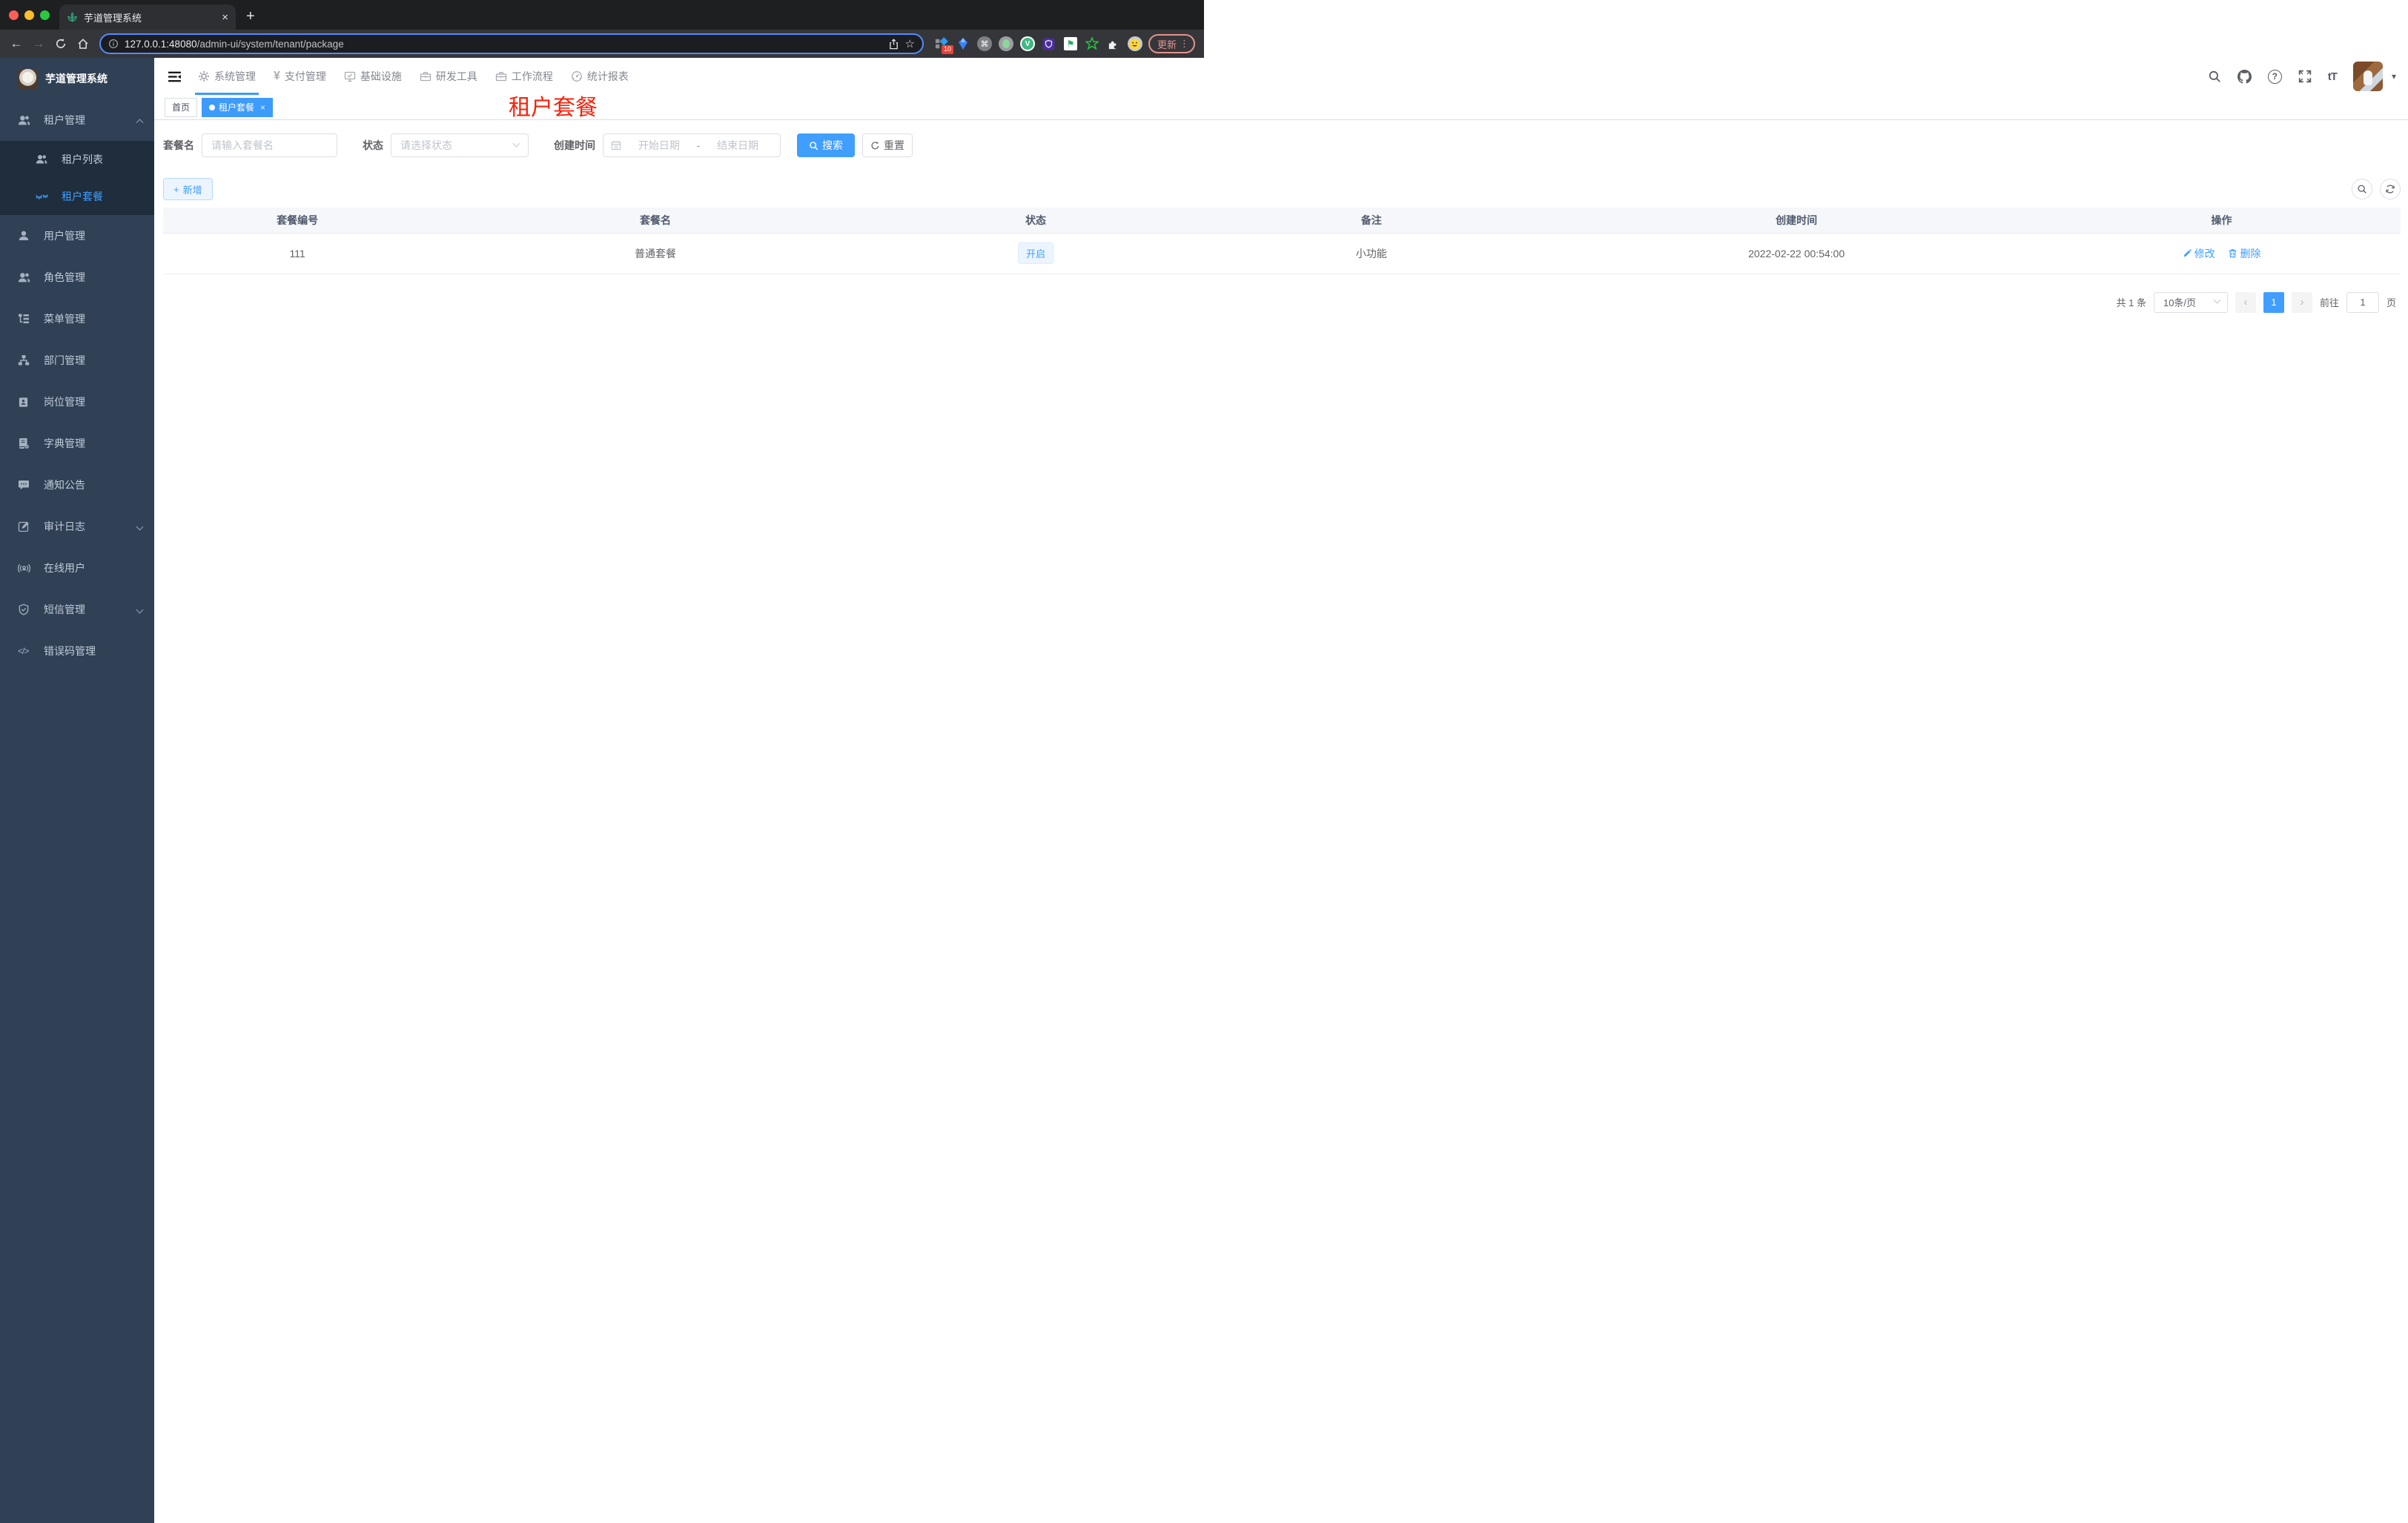 This screenshot has width=2408, height=1523. I want to click on delete-row-button: 删除, so click(2244, 253).